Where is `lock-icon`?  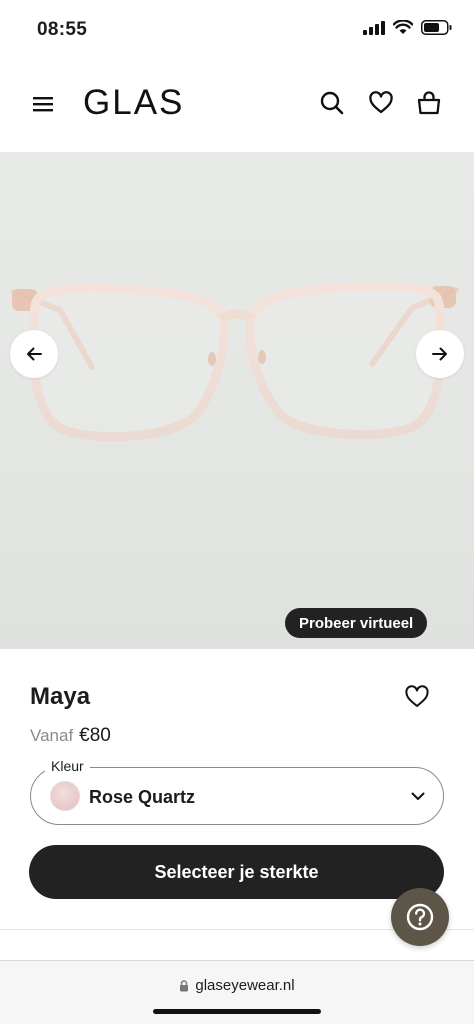
lock-icon is located at coordinates (184, 985).